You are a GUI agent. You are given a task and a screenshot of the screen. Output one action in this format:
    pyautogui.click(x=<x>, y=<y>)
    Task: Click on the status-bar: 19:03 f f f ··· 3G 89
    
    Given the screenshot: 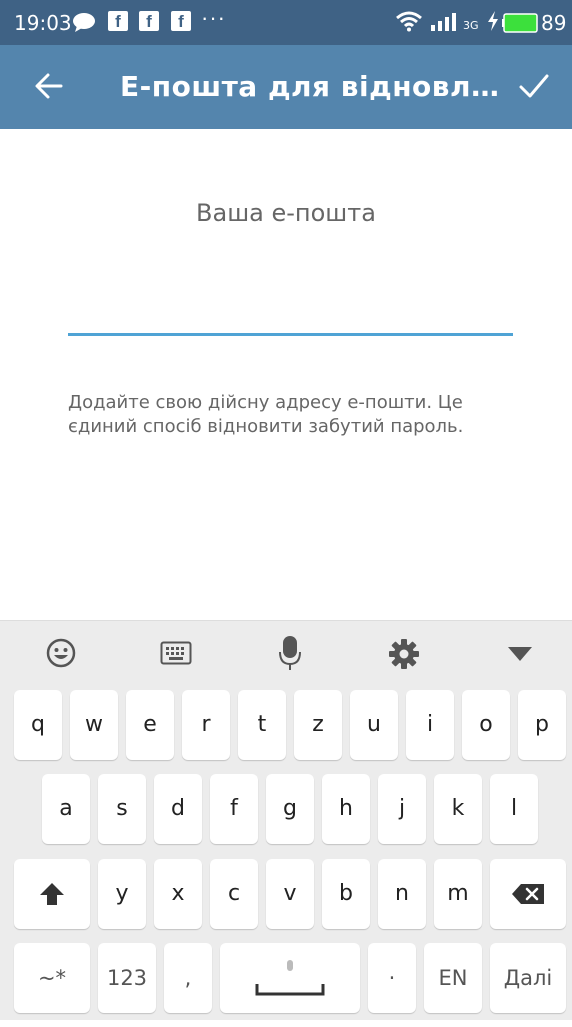 What is the action you would take?
    pyautogui.click(x=286, y=22)
    